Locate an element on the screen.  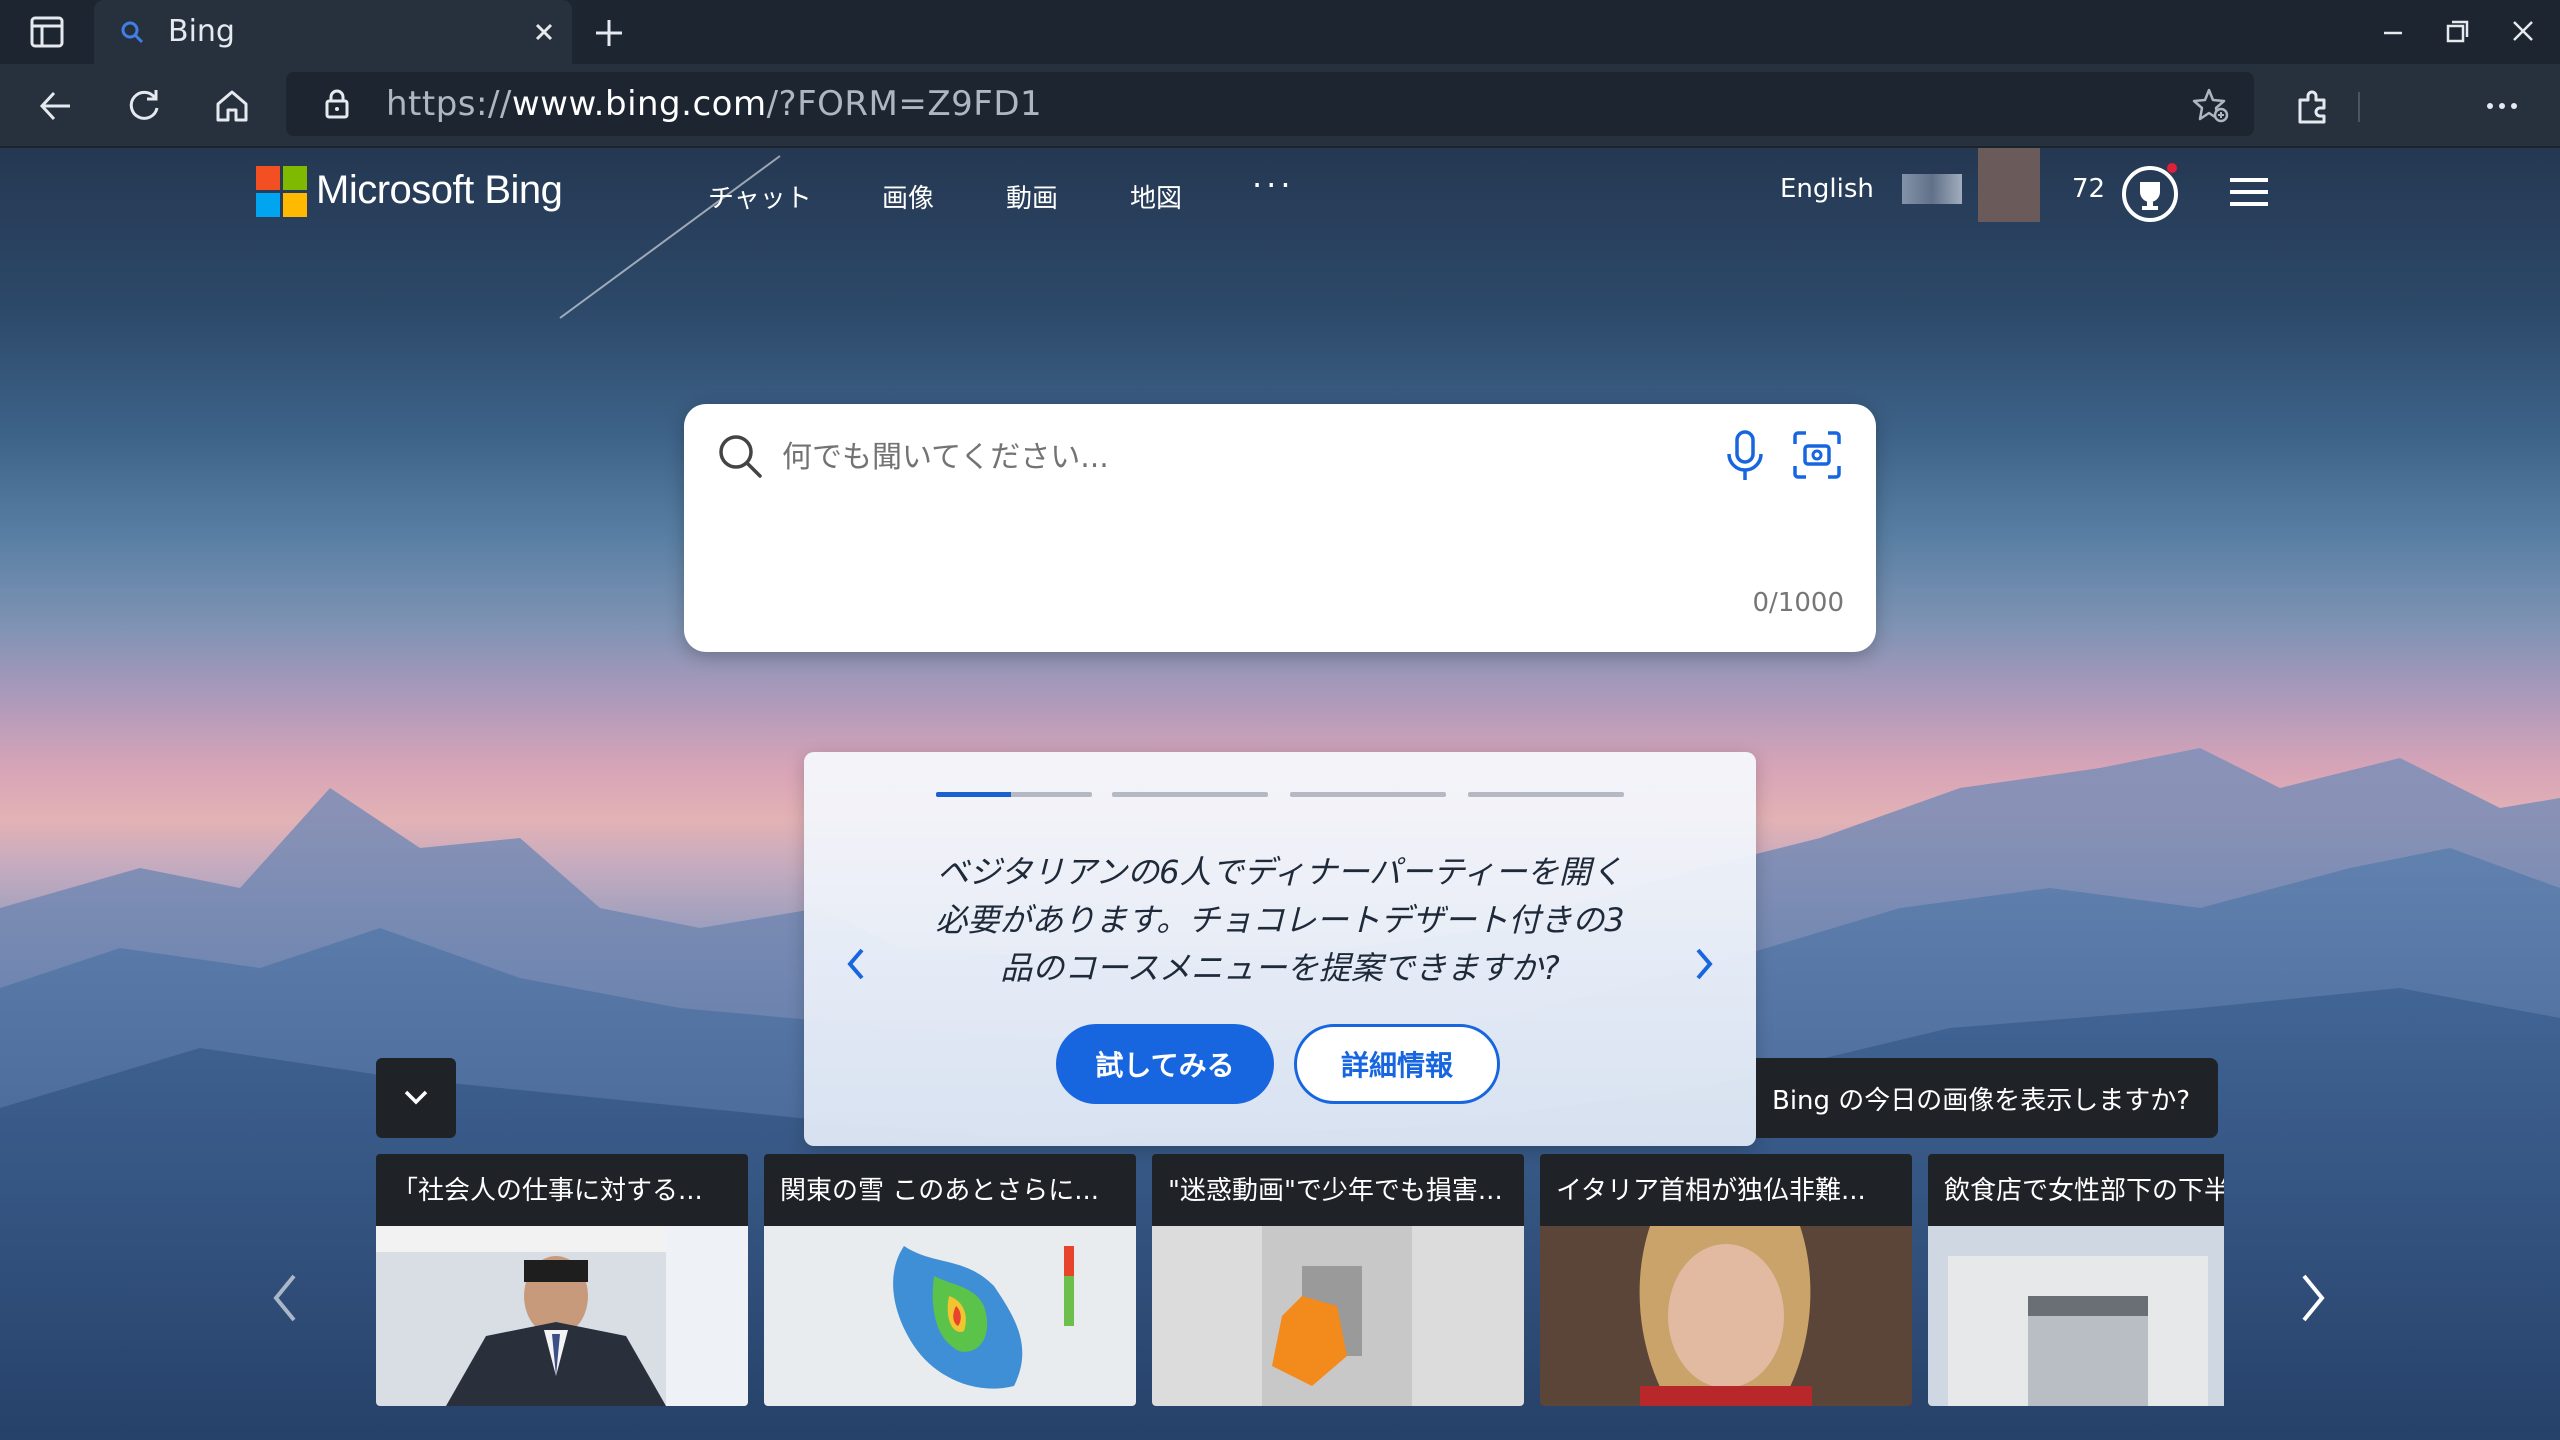
avatar is located at coordinates (2009, 185).